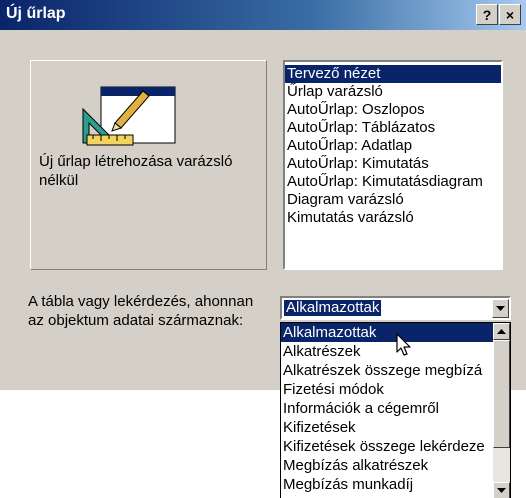 Image resolution: width=526 pixels, height=498 pixels. I want to click on method-item-design-view: Tervező nézet, so click(393, 74).